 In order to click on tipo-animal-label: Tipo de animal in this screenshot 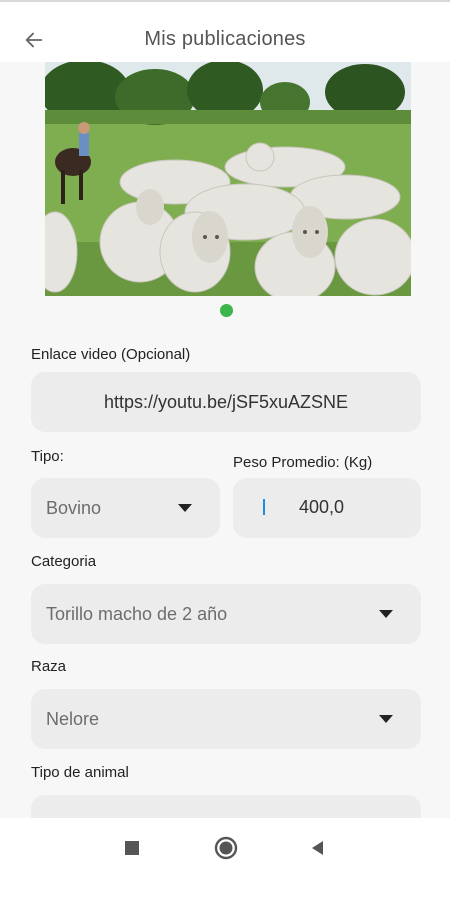, I will do `click(80, 772)`.